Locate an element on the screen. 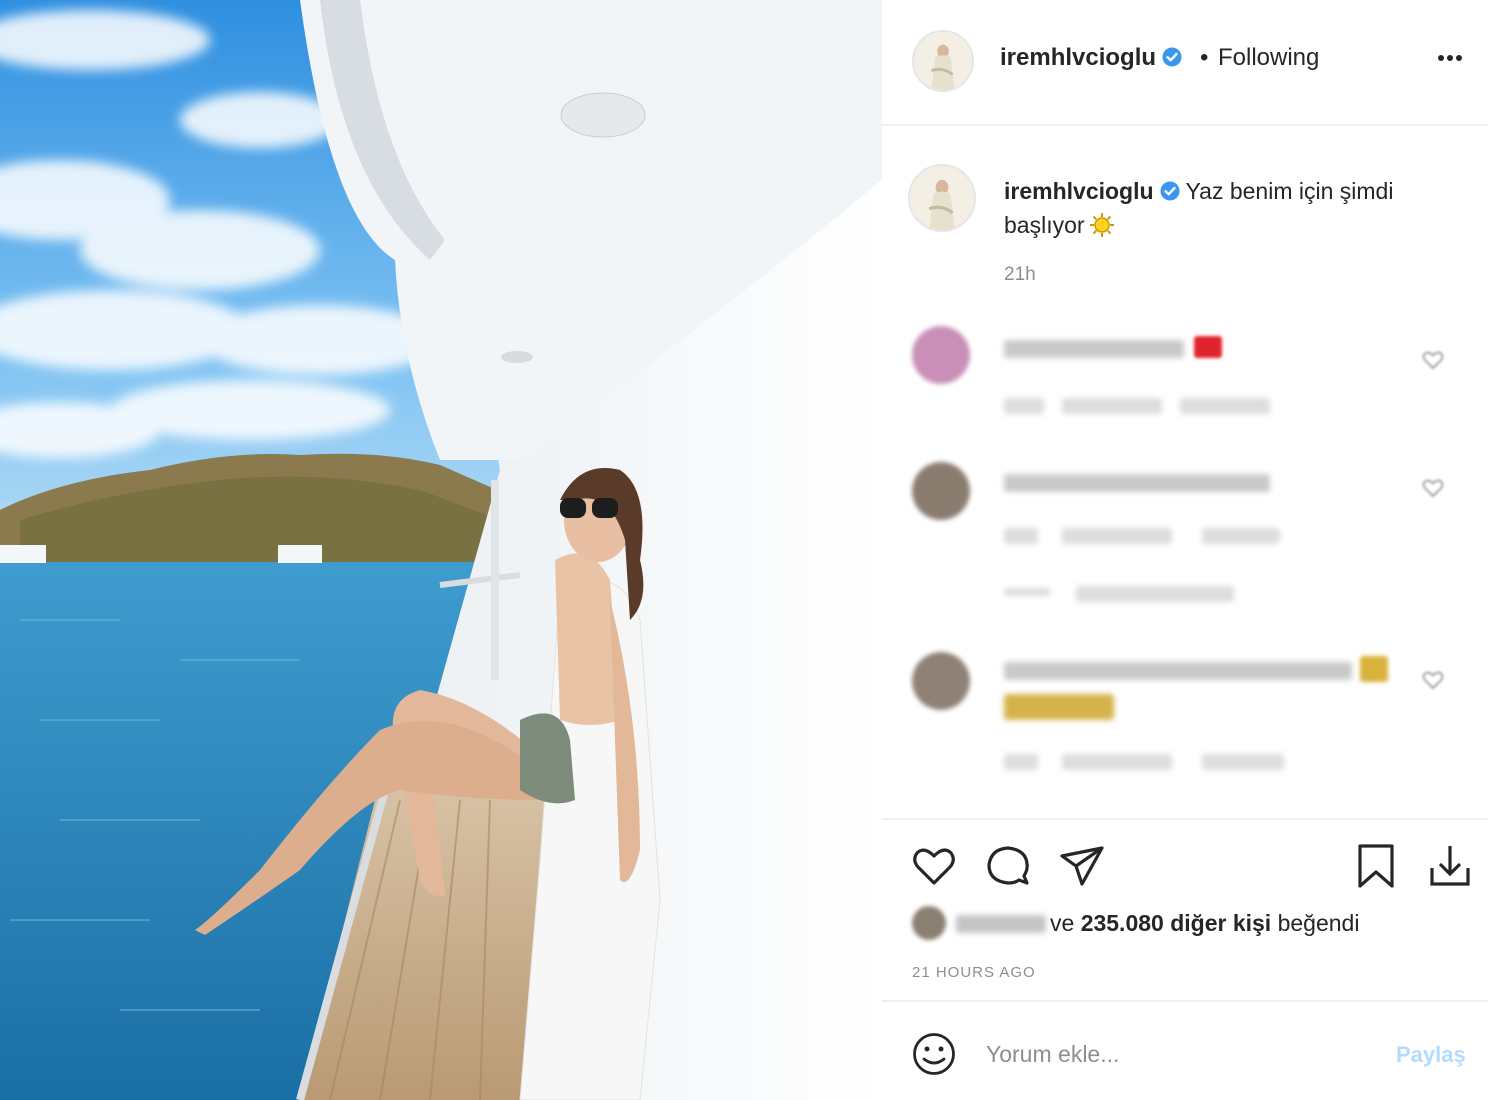 This screenshot has width=1488, height=1100. caption-avatar is located at coordinates (942, 198).